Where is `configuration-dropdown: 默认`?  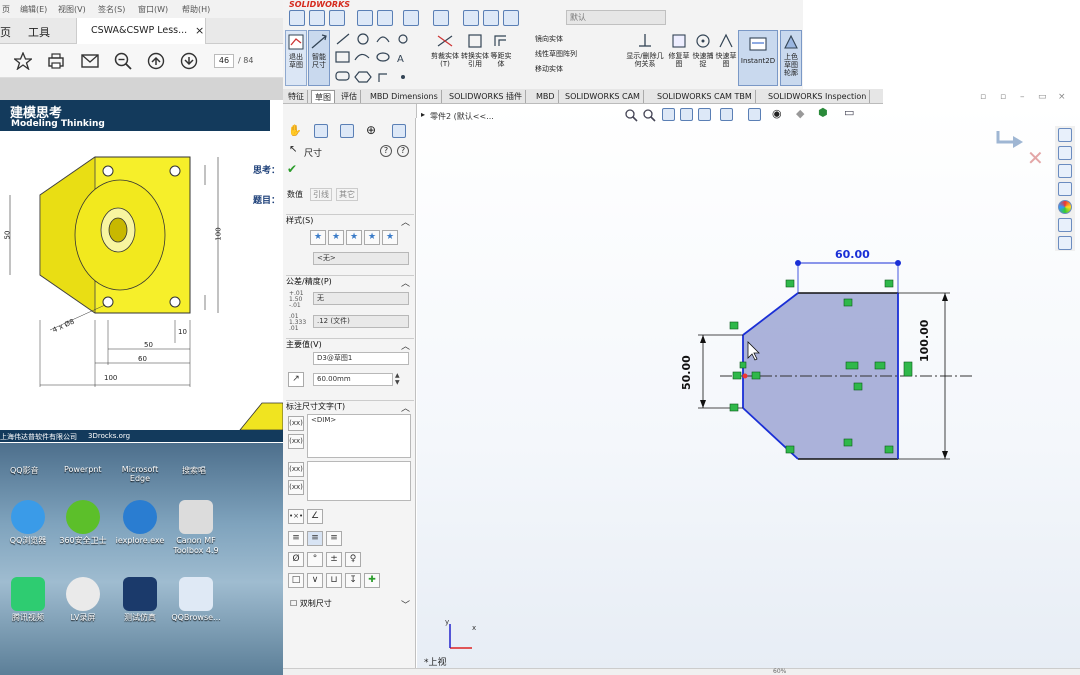 configuration-dropdown: 默认 is located at coordinates (616, 17).